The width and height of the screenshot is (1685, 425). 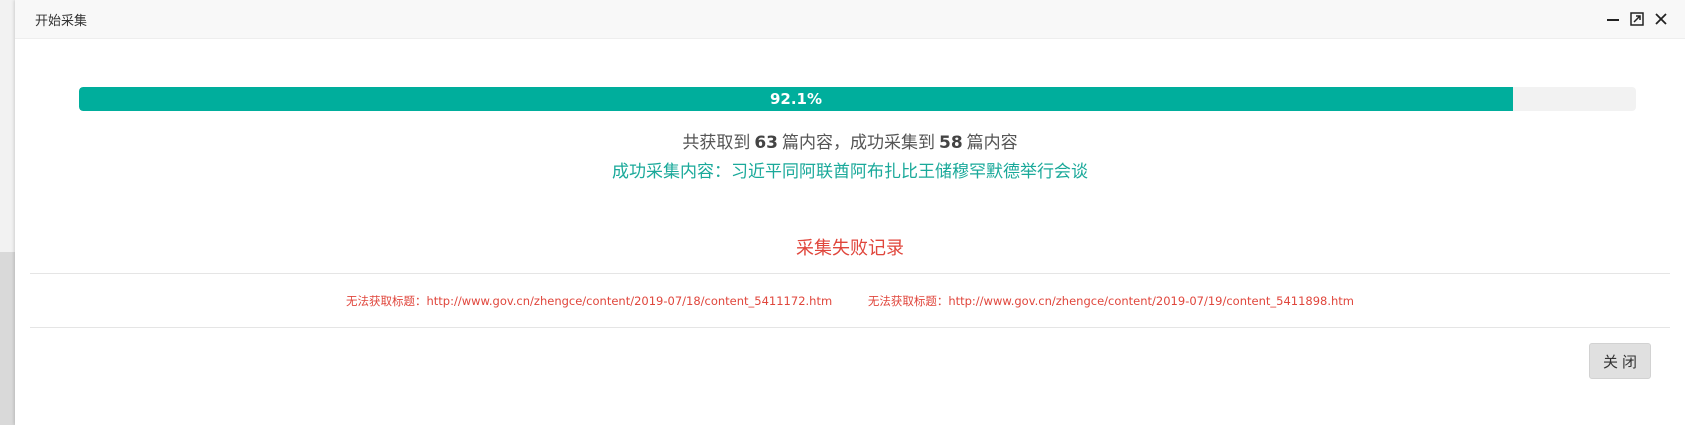 What do you see at coordinates (850, 172) in the screenshot?
I see `success-content: 成功采集内容：习近平同阿联酋阿布扎比王储穆罕默德举行会谈` at bounding box center [850, 172].